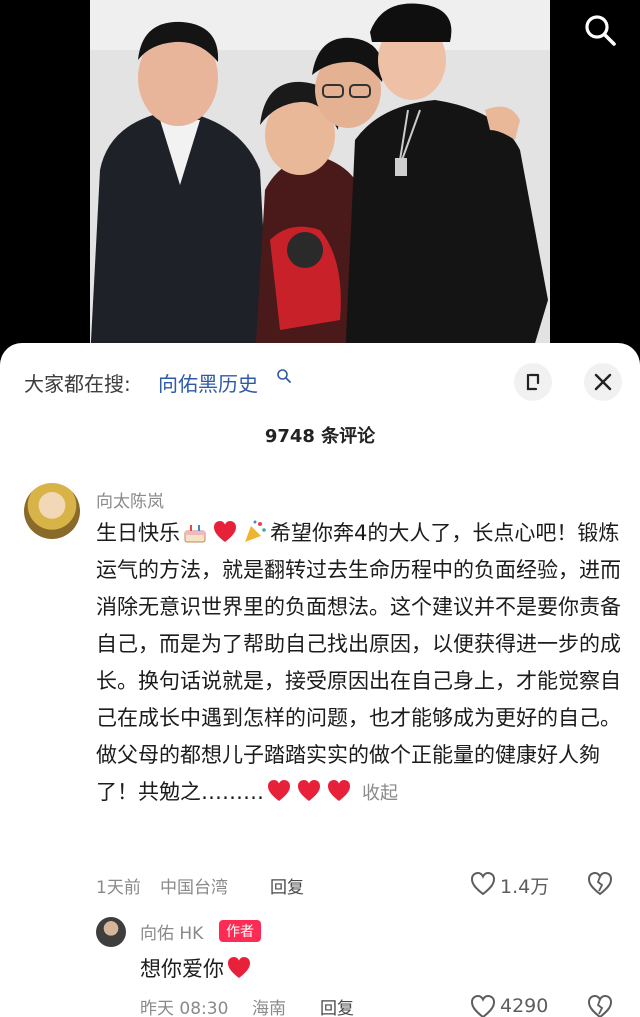 Image resolution: width=640 pixels, height=1017 pixels. Describe the element at coordinates (77, 384) in the screenshot. I see `trending-label: 大家都在搜:` at that location.